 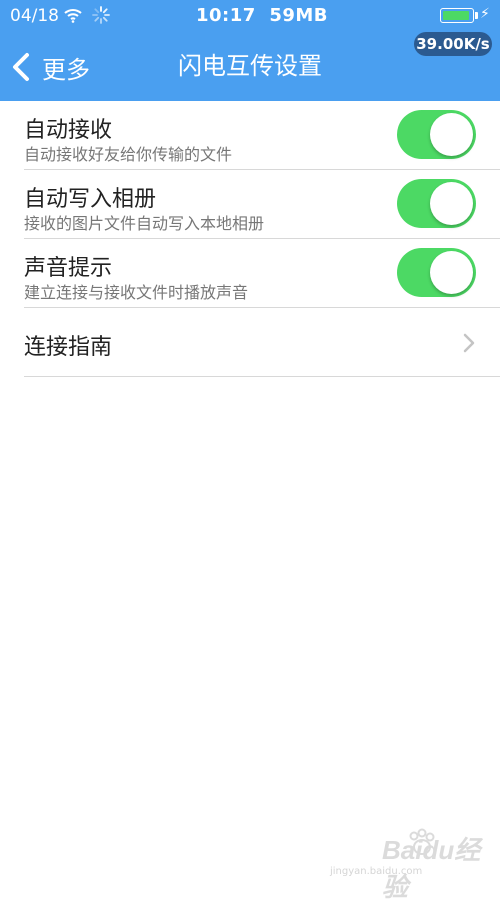 I want to click on auto-save-album-toggle, so click(x=436, y=203).